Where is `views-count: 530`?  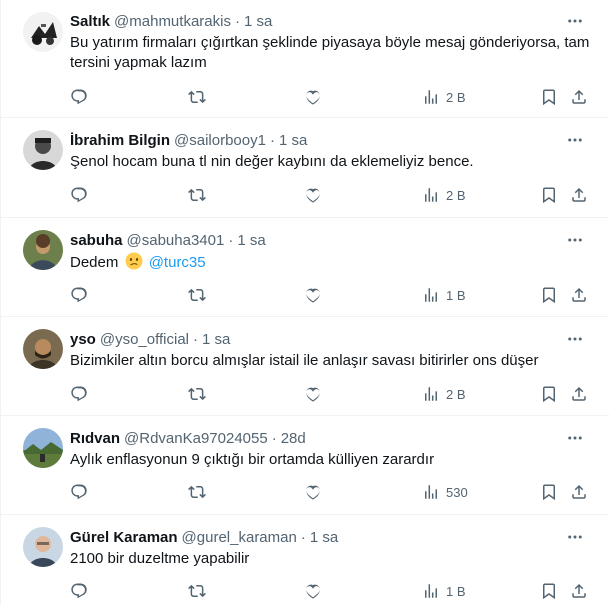
views-count: 530 is located at coordinates (457, 492).